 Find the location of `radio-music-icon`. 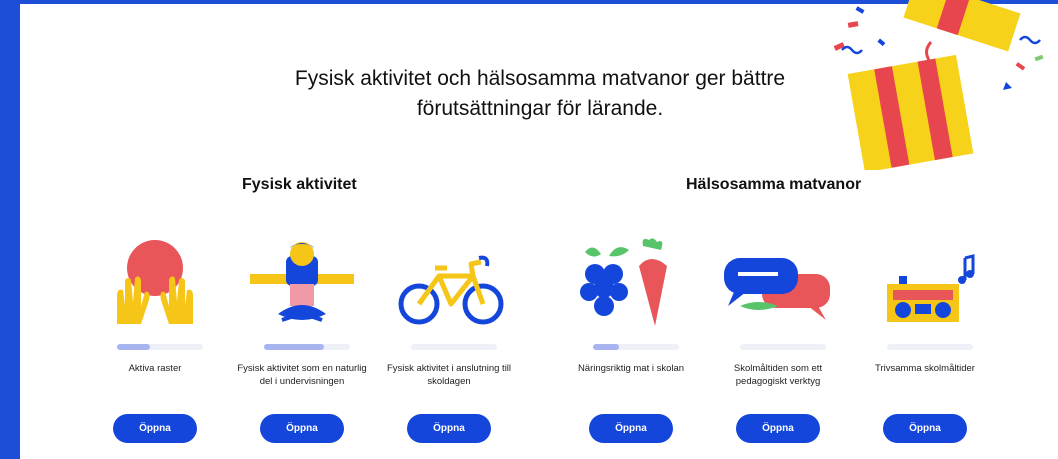

radio-music-icon is located at coordinates (931, 288).